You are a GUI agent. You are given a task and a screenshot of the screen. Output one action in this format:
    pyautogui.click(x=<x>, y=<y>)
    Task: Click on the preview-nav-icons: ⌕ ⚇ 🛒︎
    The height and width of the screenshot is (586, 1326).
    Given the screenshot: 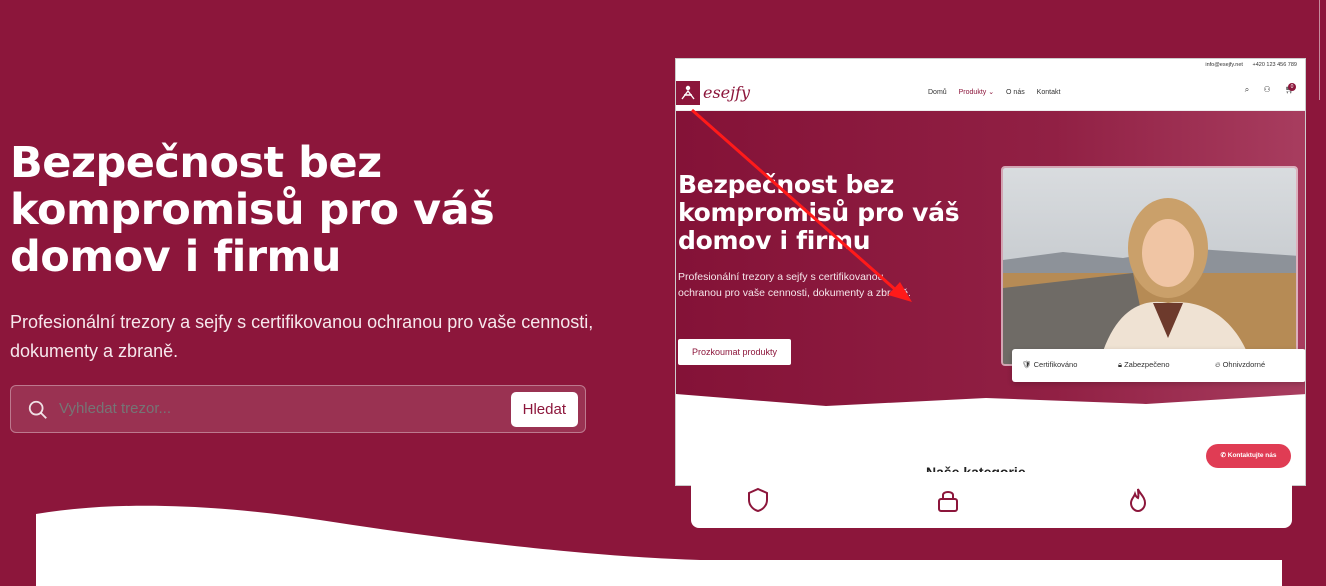 What is the action you would take?
    pyautogui.click(x=1264, y=90)
    